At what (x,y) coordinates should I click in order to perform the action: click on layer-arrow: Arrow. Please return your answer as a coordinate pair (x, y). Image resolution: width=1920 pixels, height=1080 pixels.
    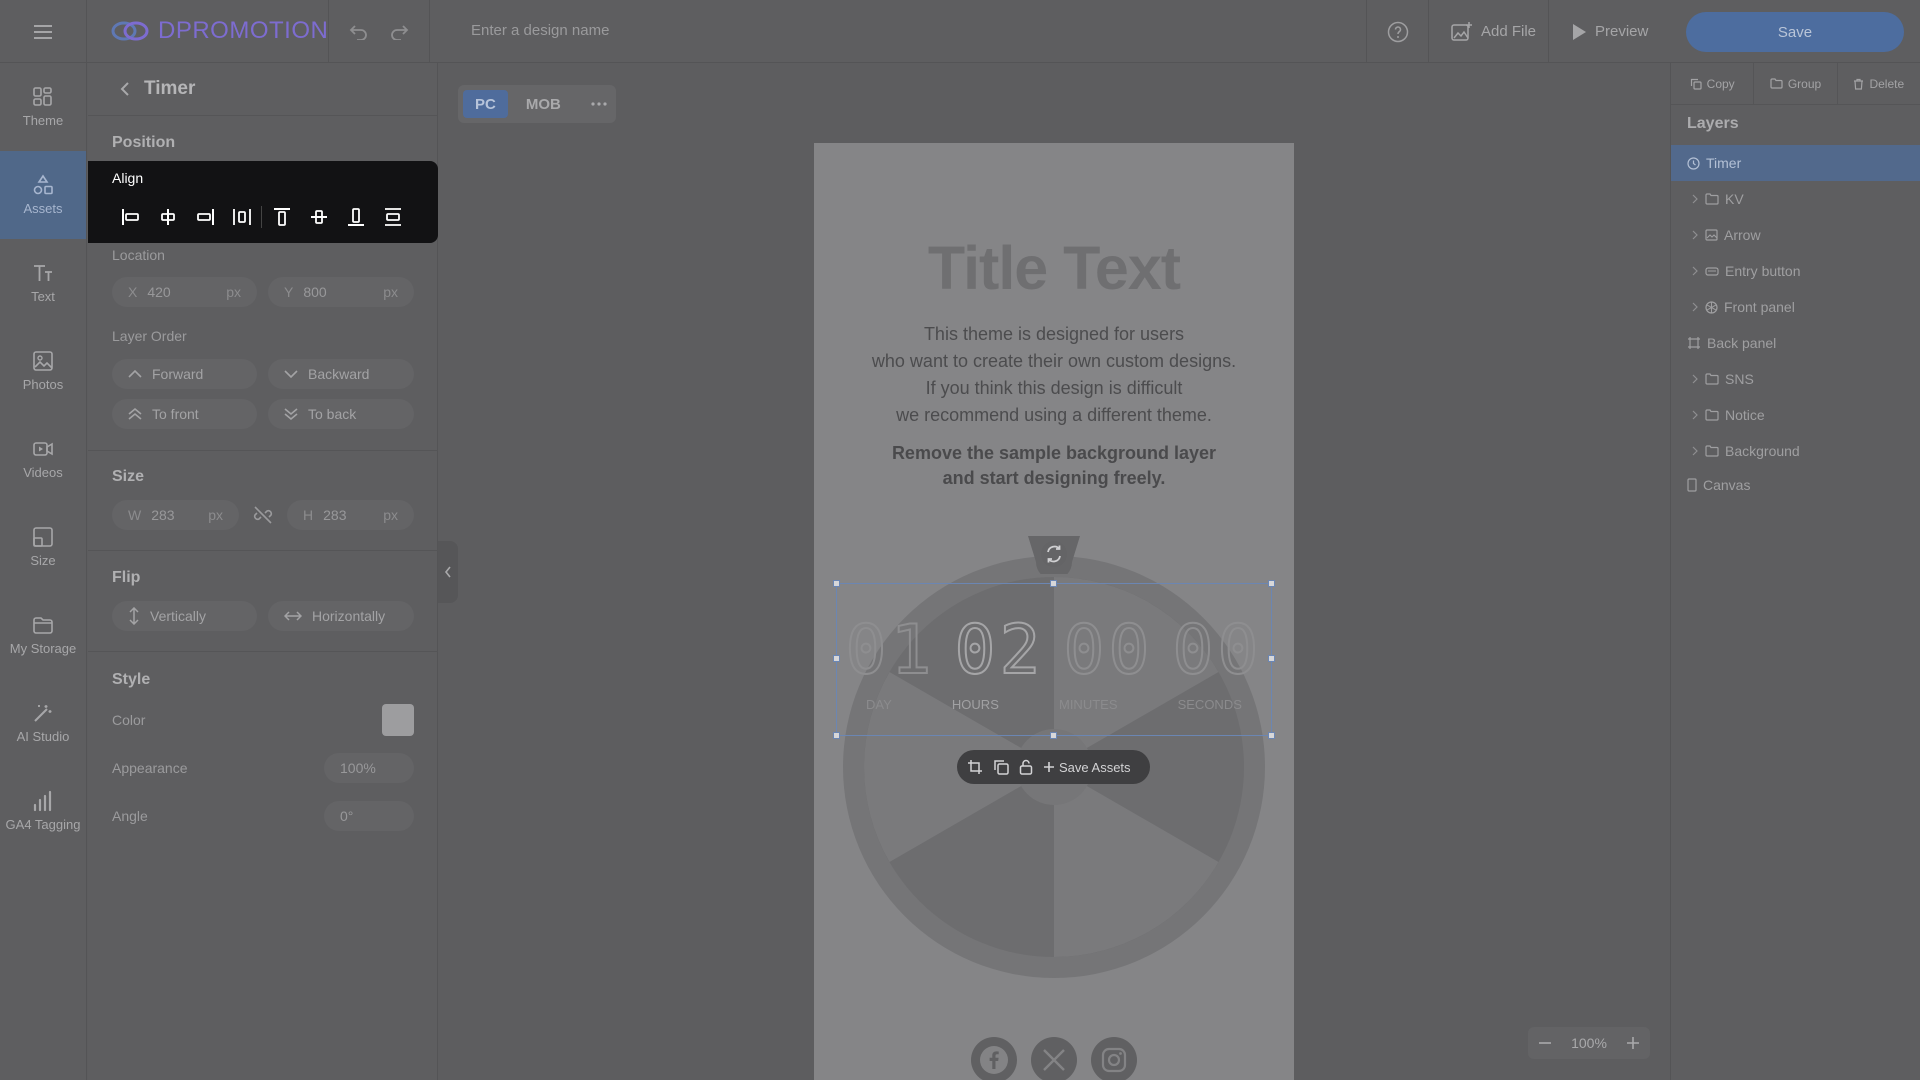
    Looking at the image, I should click on (1795, 235).